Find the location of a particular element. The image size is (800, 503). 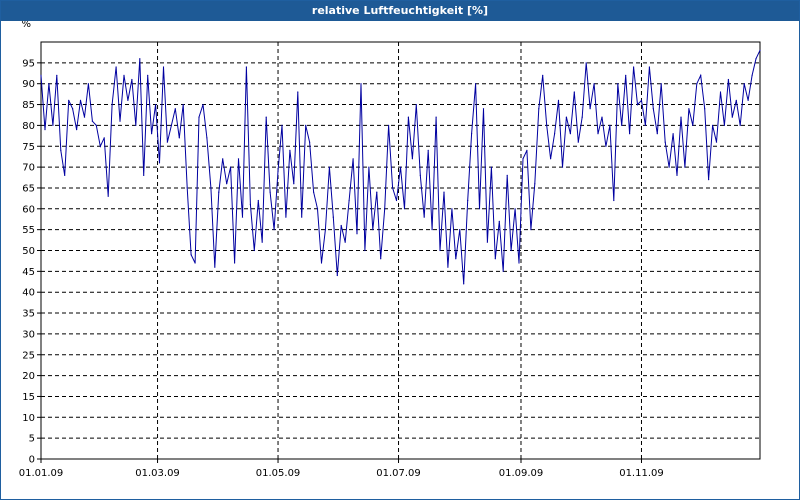

y-tick-label: 20 is located at coordinates (28, 376).